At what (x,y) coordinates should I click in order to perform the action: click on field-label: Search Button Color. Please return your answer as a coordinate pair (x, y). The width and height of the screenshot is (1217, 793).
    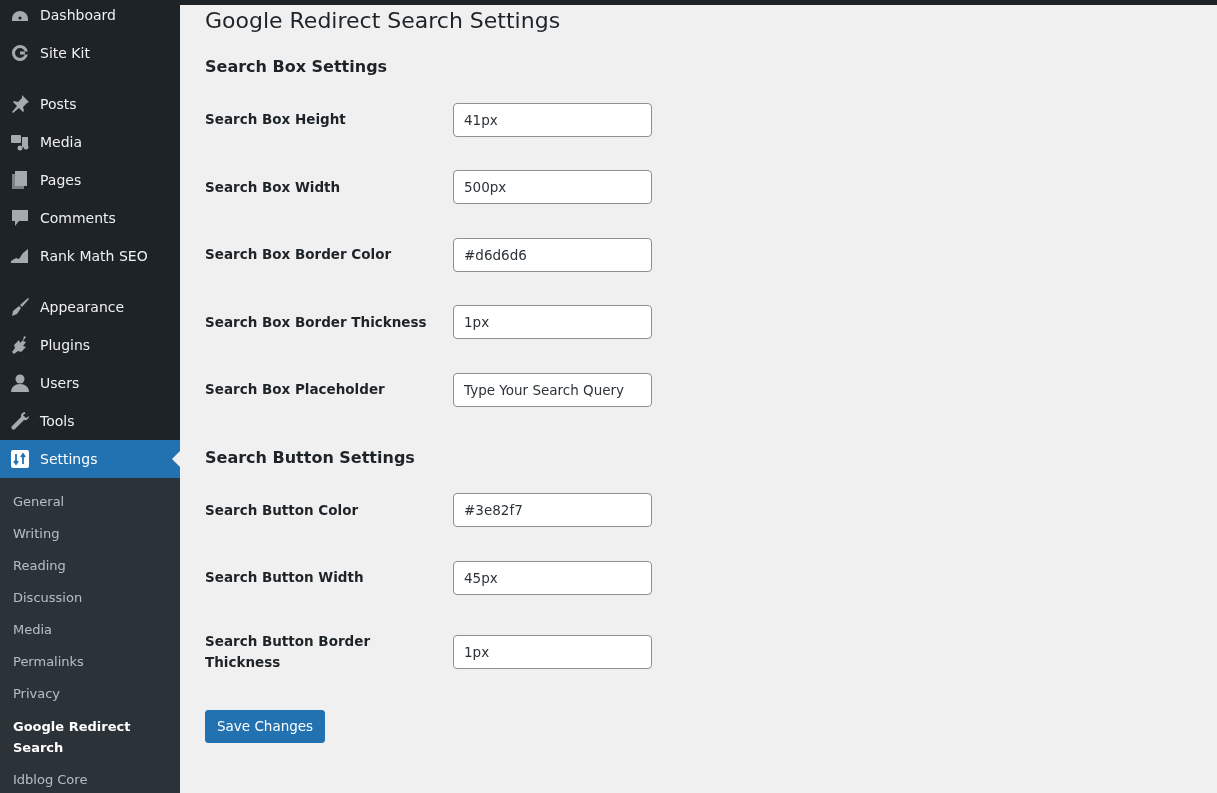
    Looking at the image, I should click on (282, 510).